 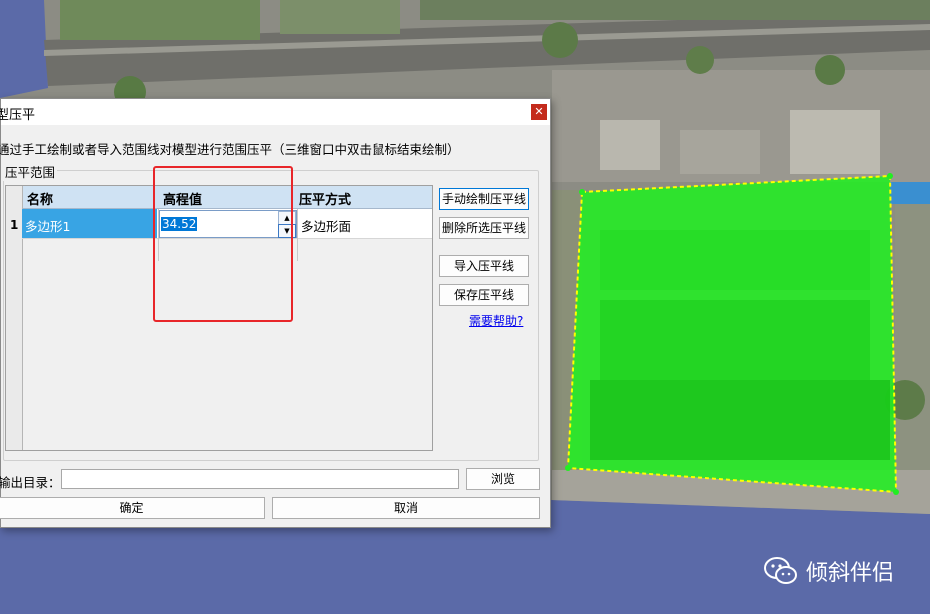 I want to click on import-flatten-line-button: 导入压平线, so click(x=484, y=266).